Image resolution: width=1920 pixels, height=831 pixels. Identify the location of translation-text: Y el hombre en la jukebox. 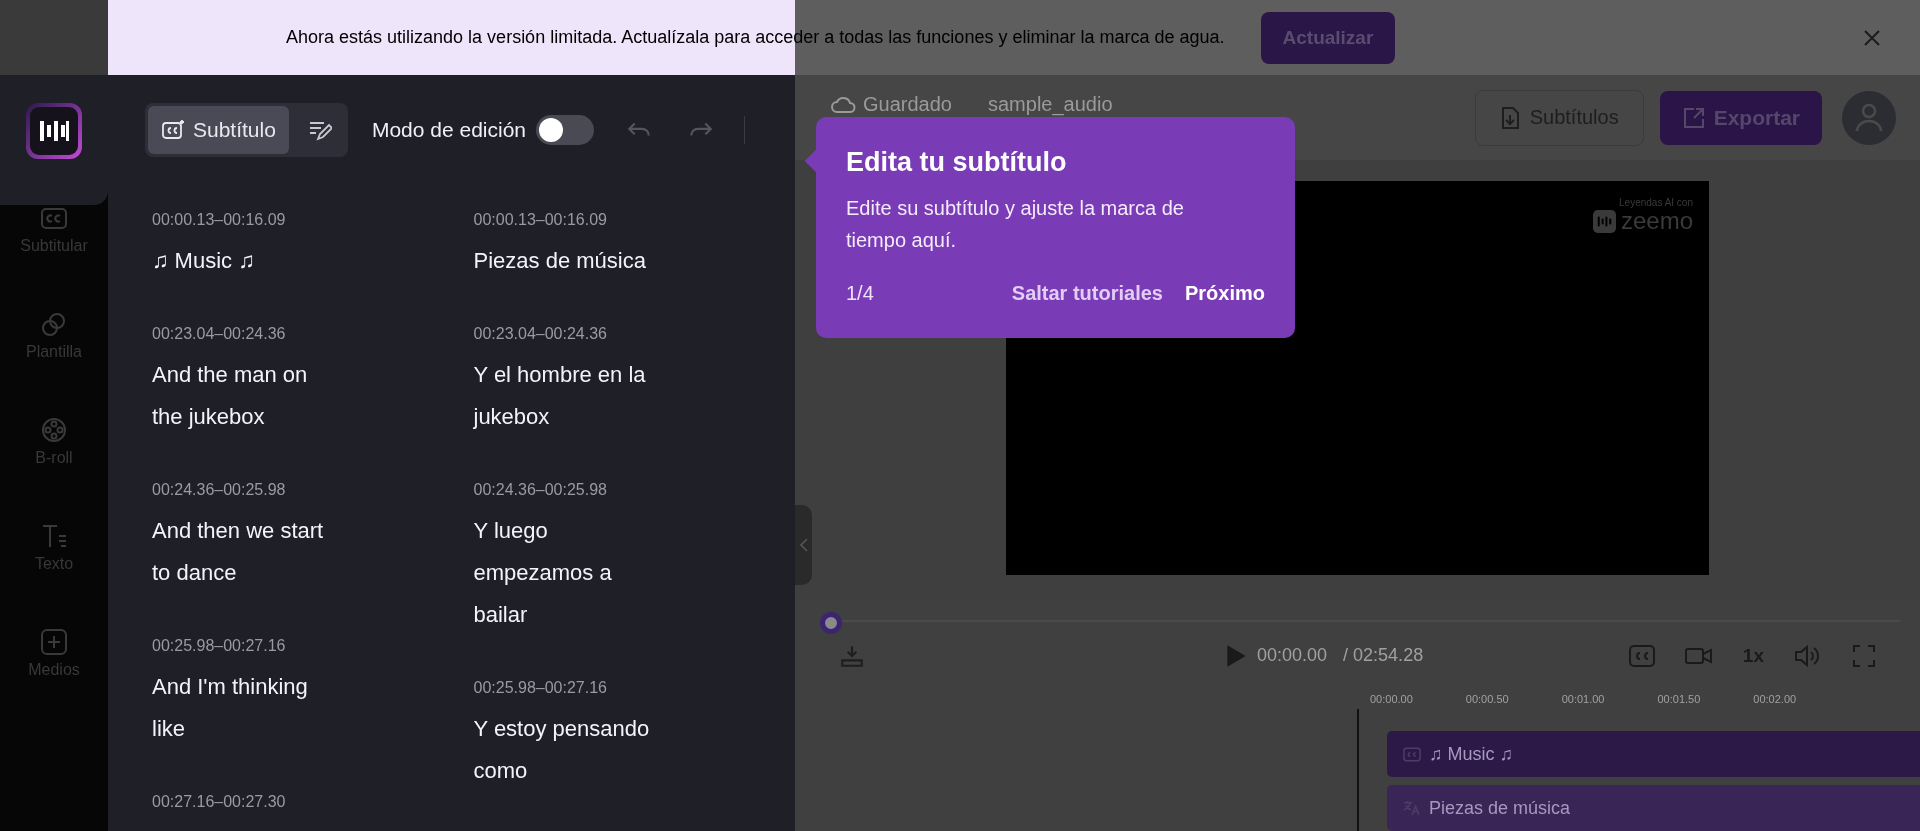
(566, 396).